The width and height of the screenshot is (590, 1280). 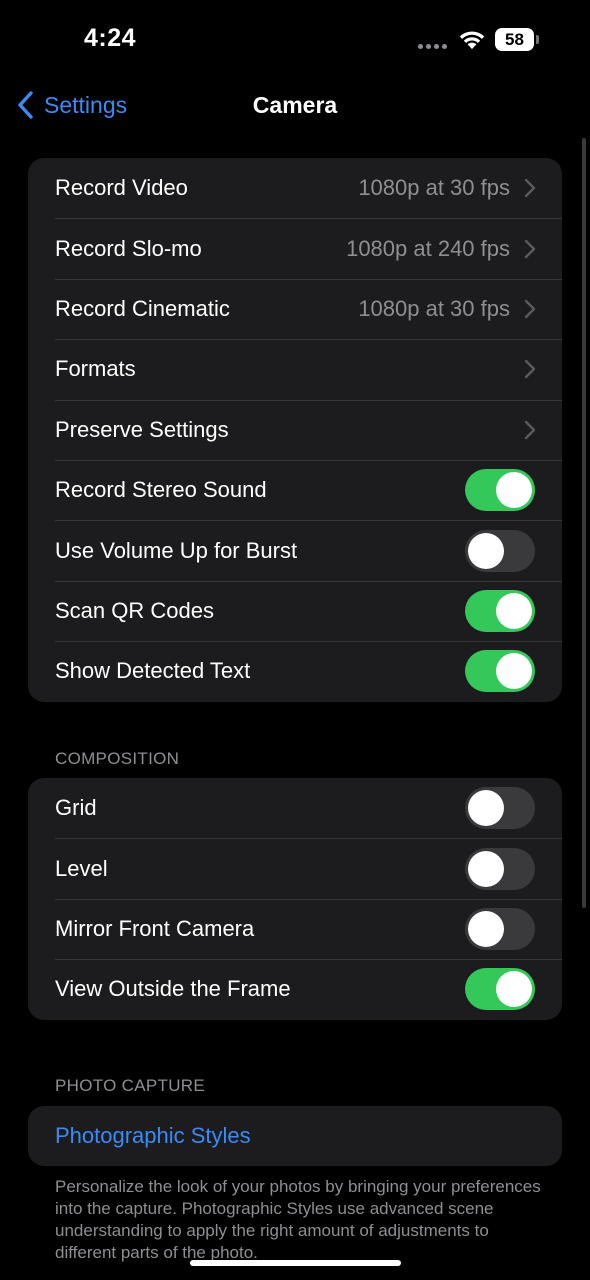 I want to click on row-value: 1080p at 240 fps, so click(x=428, y=248).